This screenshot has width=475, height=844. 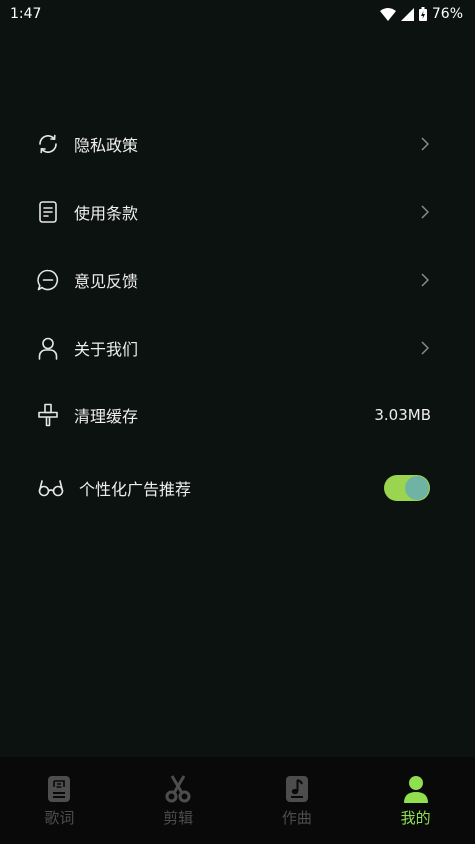 What do you see at coordinates (48, 348) in the screenshot?
I see `person-icon` at bounding box center [48, 348].